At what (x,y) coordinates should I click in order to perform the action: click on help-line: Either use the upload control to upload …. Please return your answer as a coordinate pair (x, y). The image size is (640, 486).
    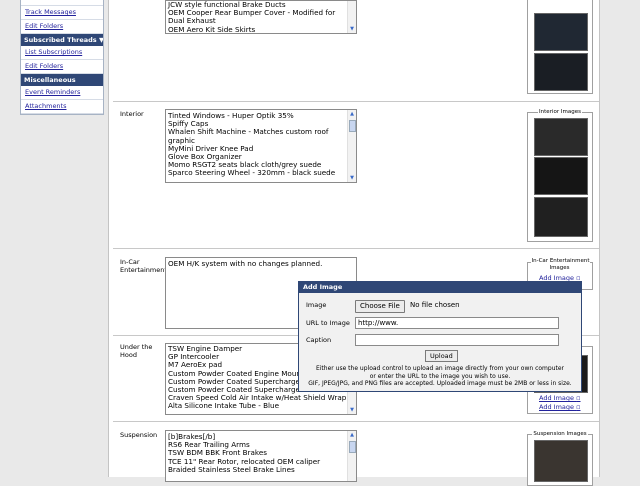
    Looking at the image, I should click on (440, 368).